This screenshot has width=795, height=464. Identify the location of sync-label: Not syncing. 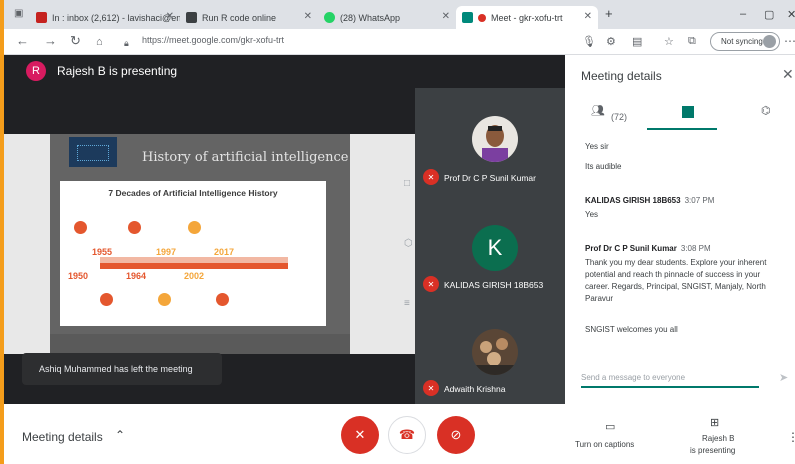
(742, 41).